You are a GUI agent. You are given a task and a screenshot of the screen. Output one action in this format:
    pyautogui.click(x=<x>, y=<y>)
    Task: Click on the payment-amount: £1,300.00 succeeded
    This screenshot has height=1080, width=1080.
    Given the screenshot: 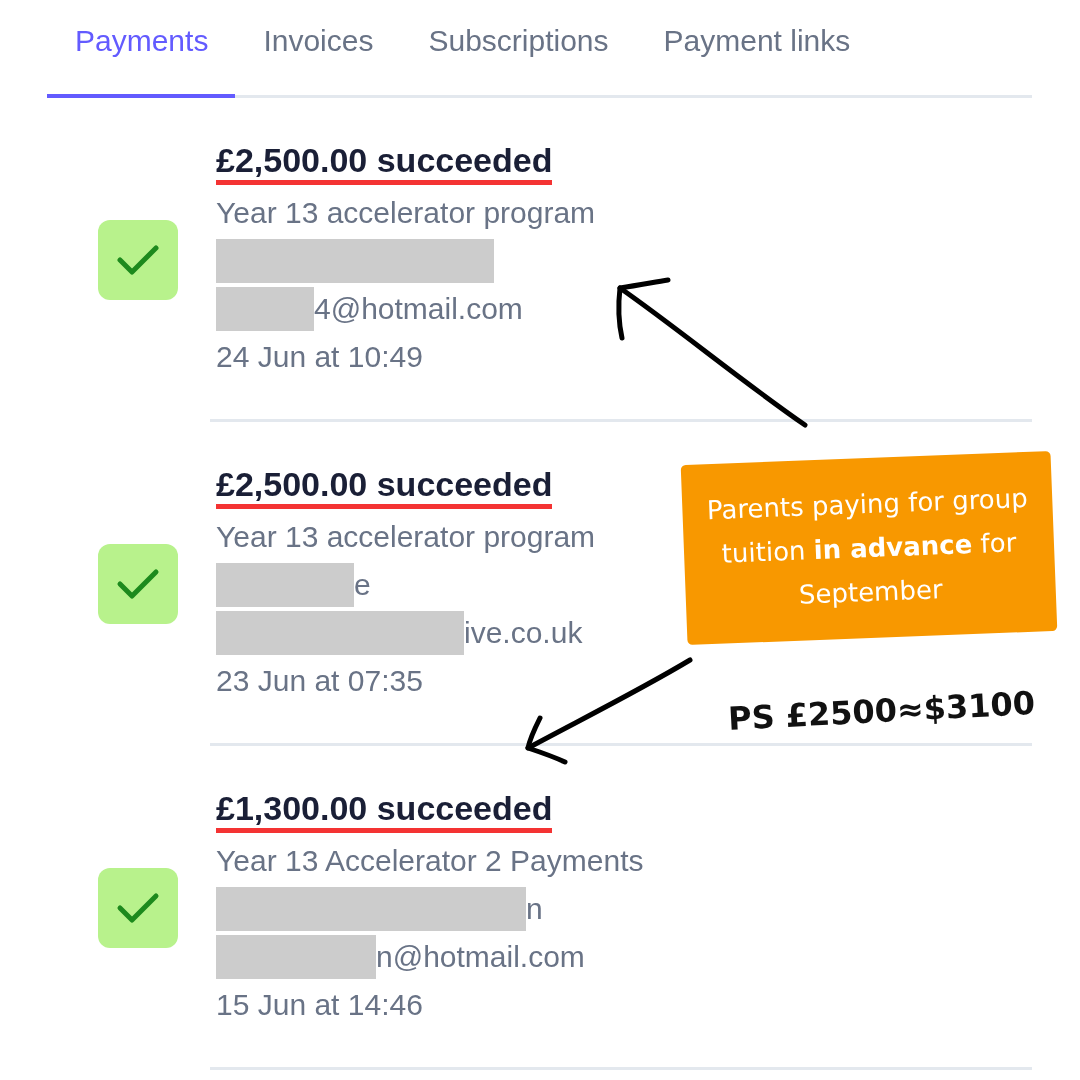 What is the action you would take?
    pyautogui.click(x=384, y=810)
    